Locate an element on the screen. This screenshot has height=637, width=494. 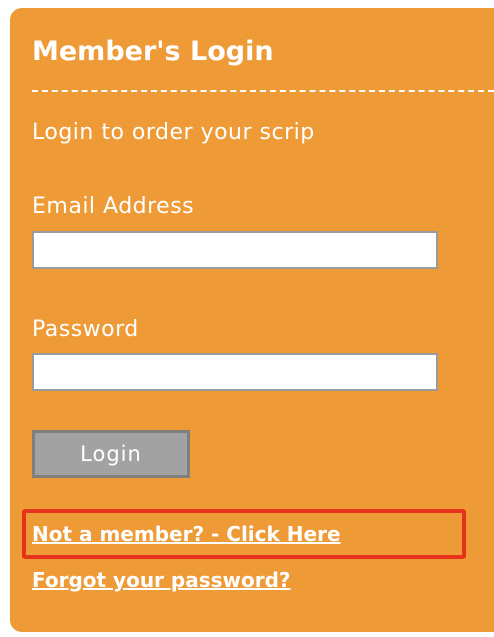
not-a-member-link: Not a member? - Click Here is located at coordinates (186, 534).